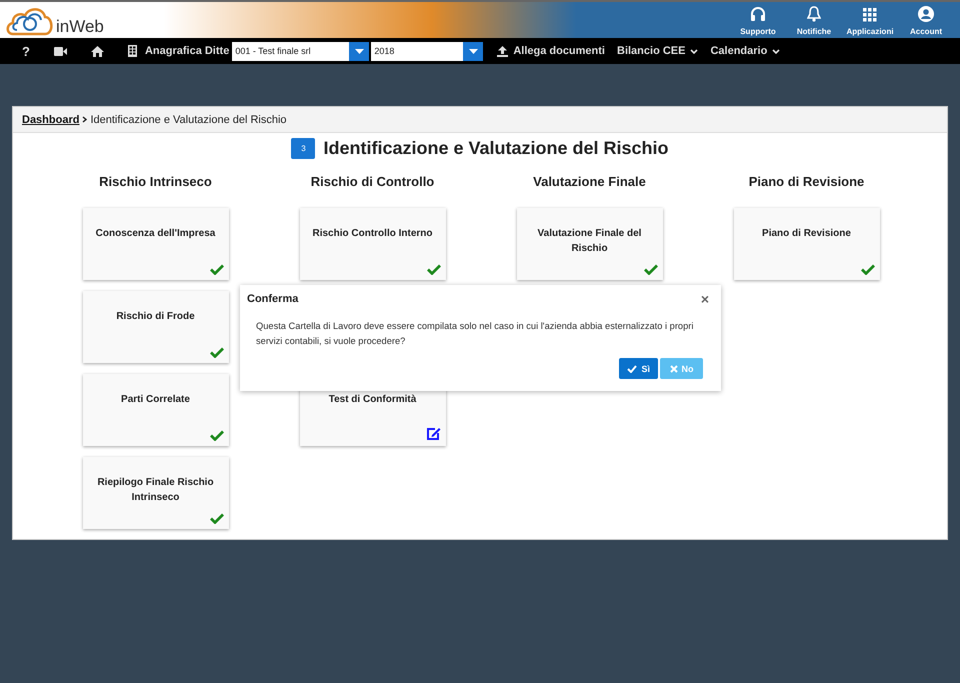 The image size is (960, 683). What do you see at coordinates (85, 119) in the screenshot?
I see `chevron-right-icon` at bounding box center [85, 119].